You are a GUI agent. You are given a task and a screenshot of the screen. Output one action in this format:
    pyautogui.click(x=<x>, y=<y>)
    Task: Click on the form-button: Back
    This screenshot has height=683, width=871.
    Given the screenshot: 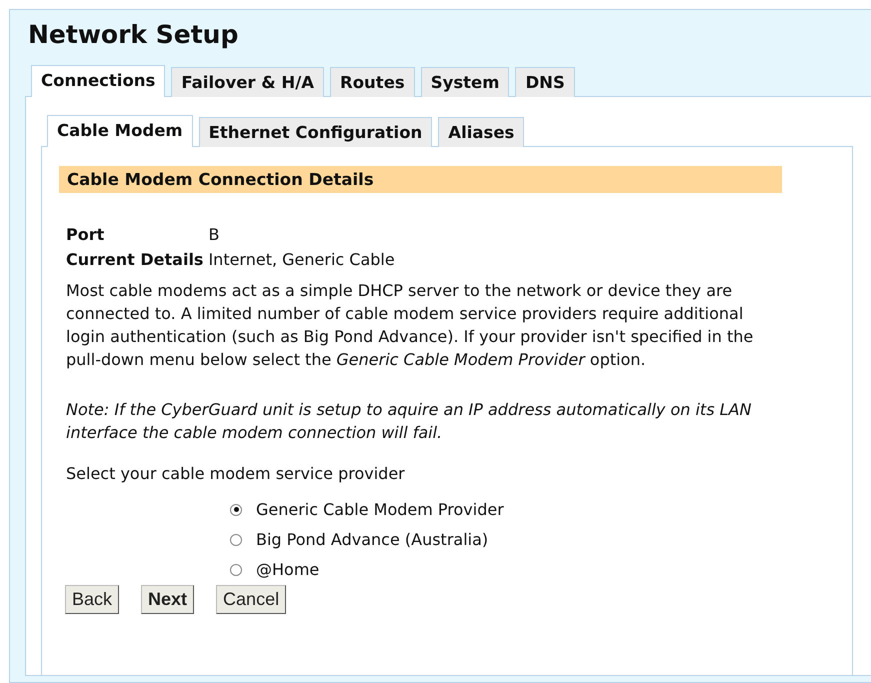 What is the action you would take?
    pyautogui.click(x=92, y=599)
    